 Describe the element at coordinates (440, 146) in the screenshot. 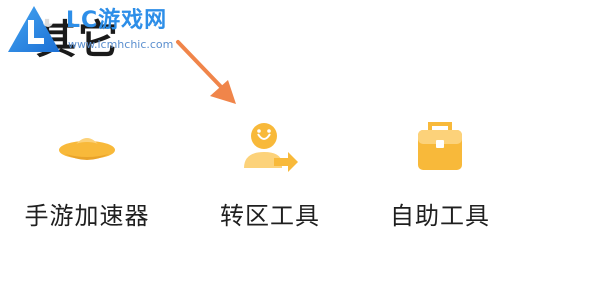

I see `toolbox-icon` at that location.